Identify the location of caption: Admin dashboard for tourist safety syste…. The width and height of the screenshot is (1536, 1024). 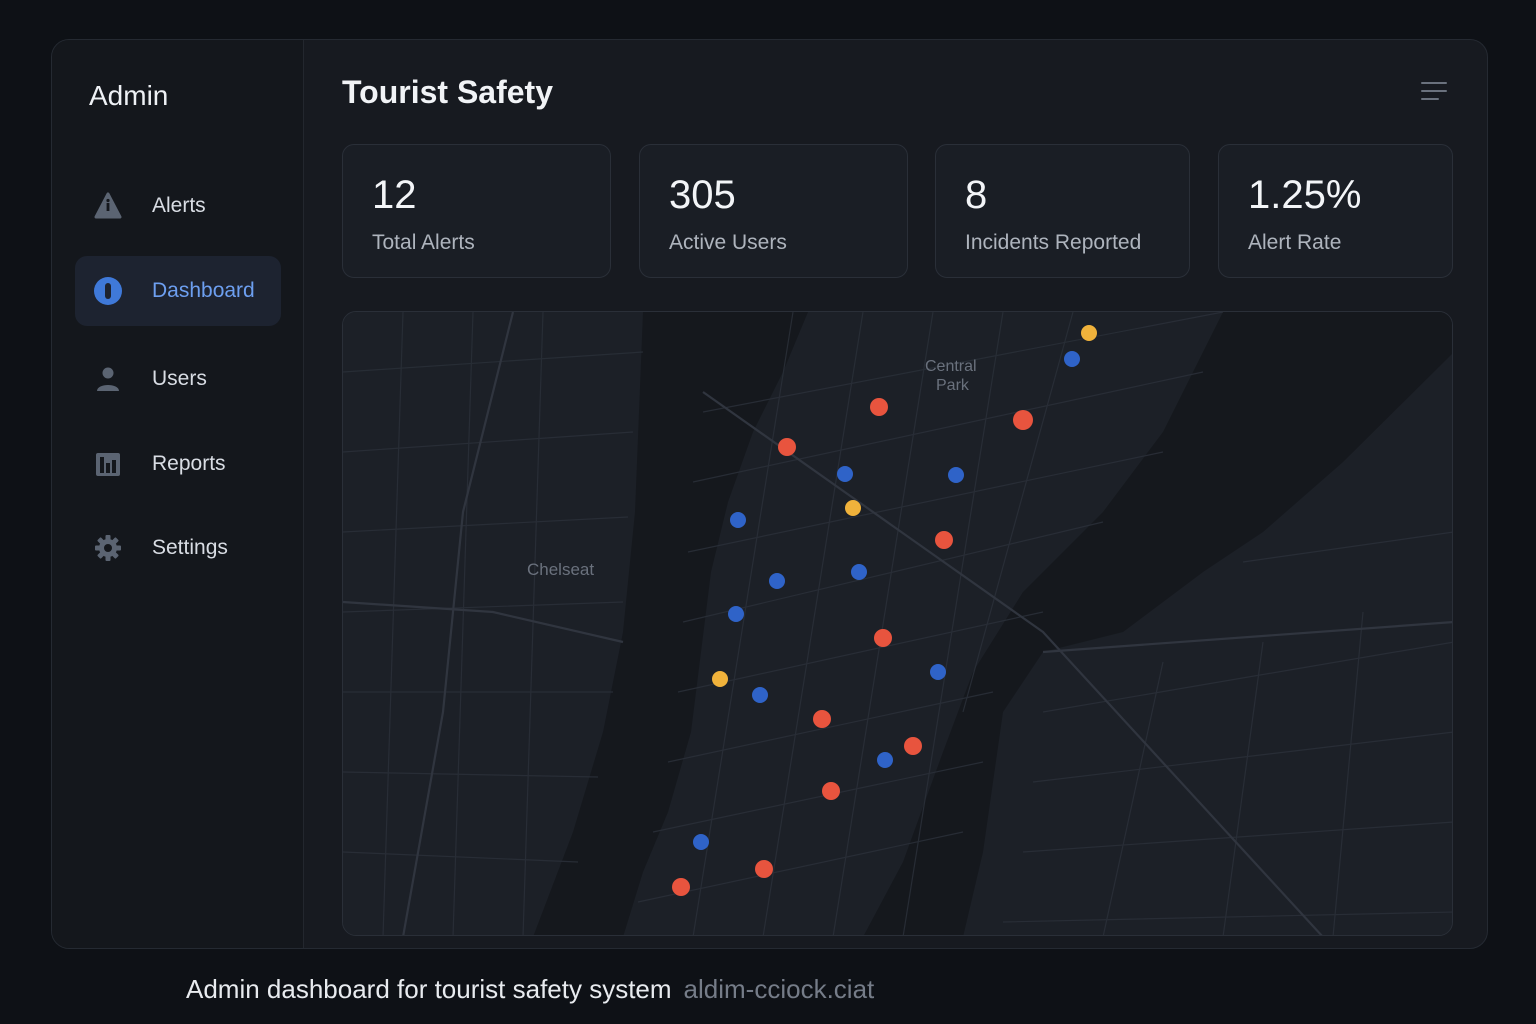
(530, 989).